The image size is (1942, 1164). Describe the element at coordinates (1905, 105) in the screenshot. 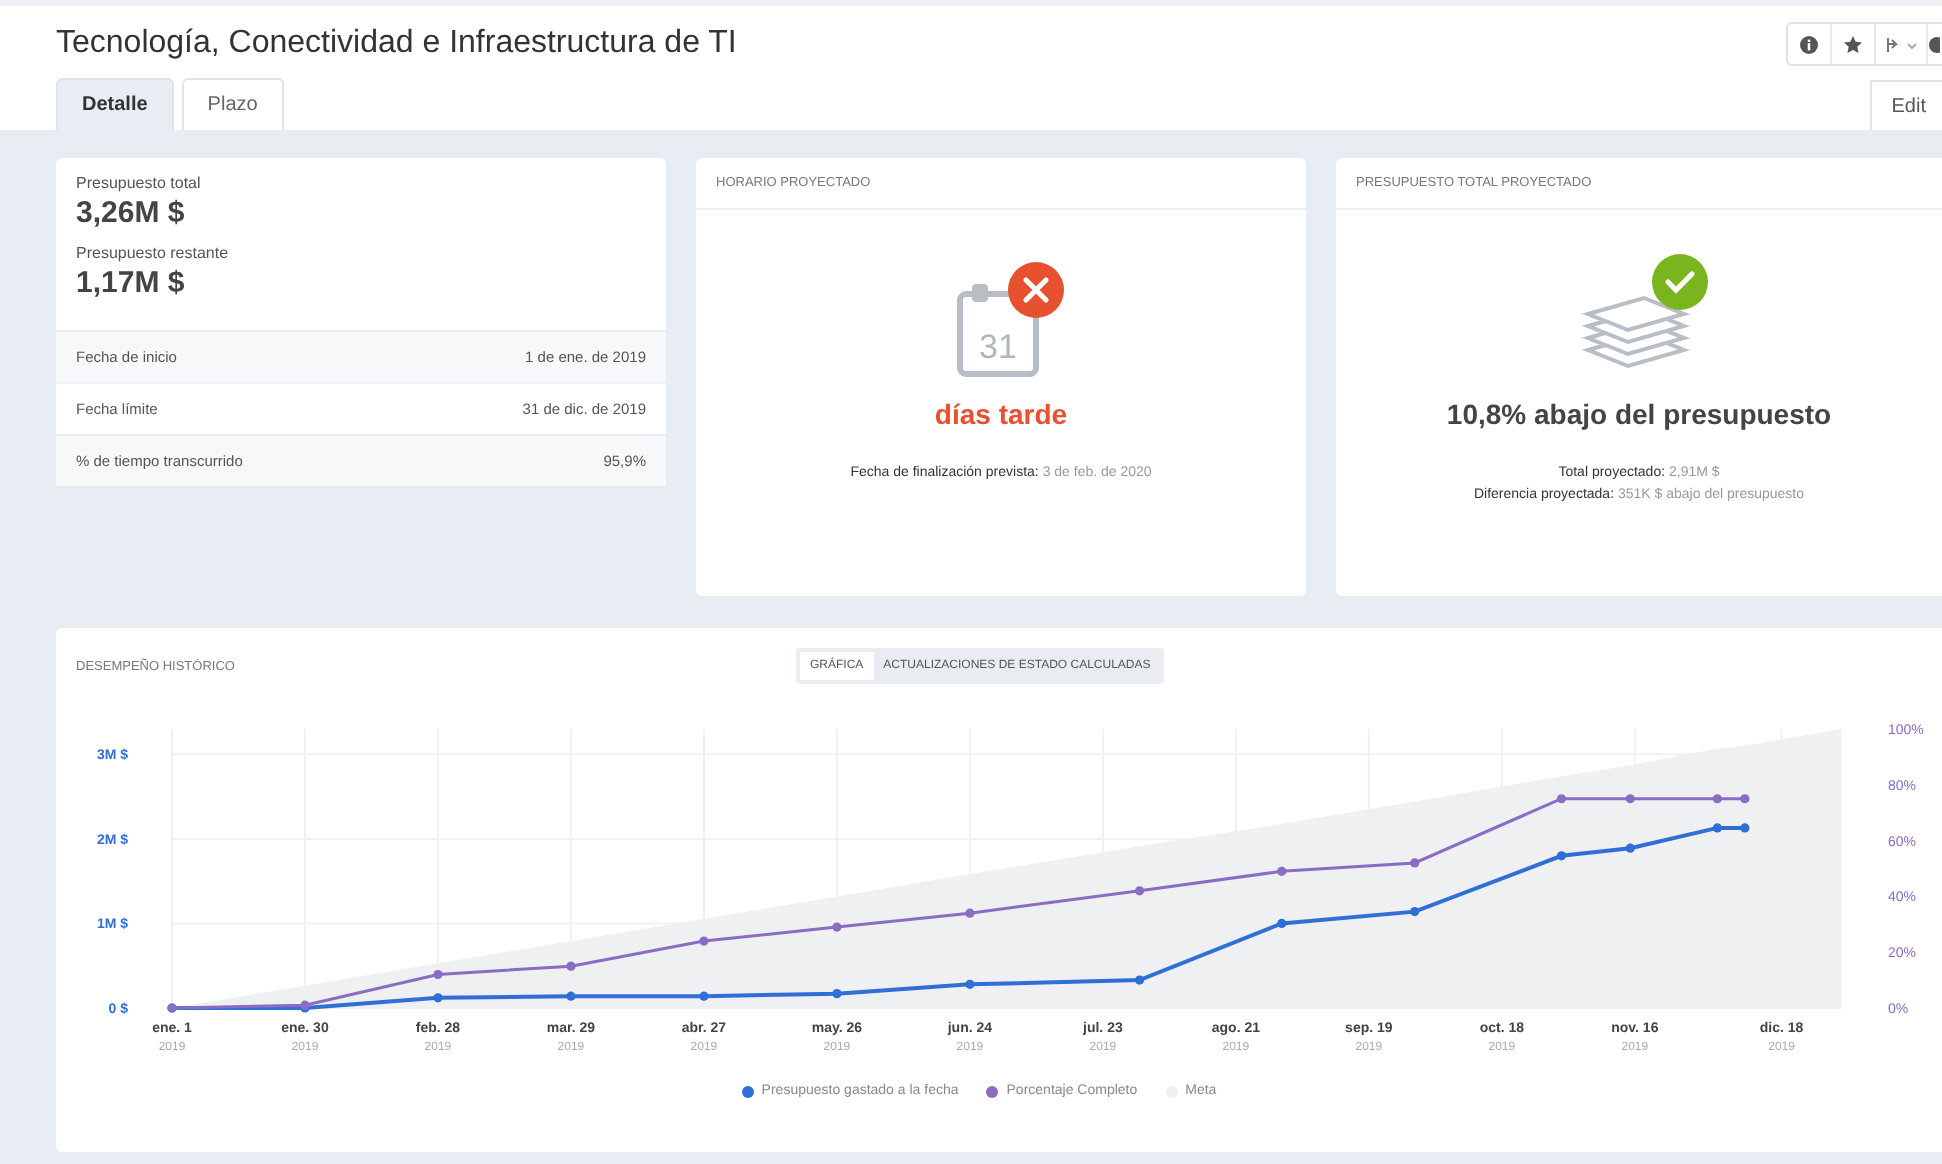

I see `edit-button: Edit` at that location.